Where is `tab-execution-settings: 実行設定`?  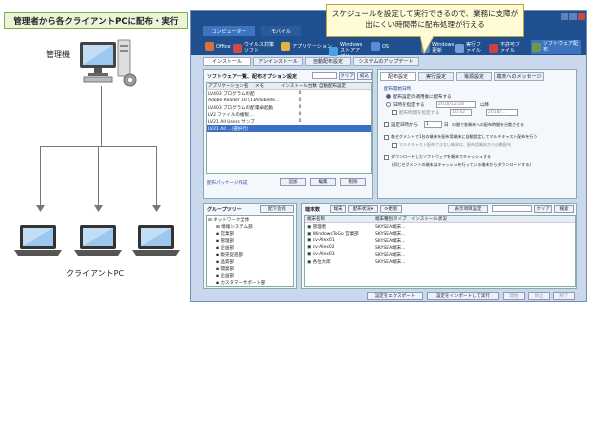 tab-execution-settings: 実行設定 is located at coordinates (436, 76).